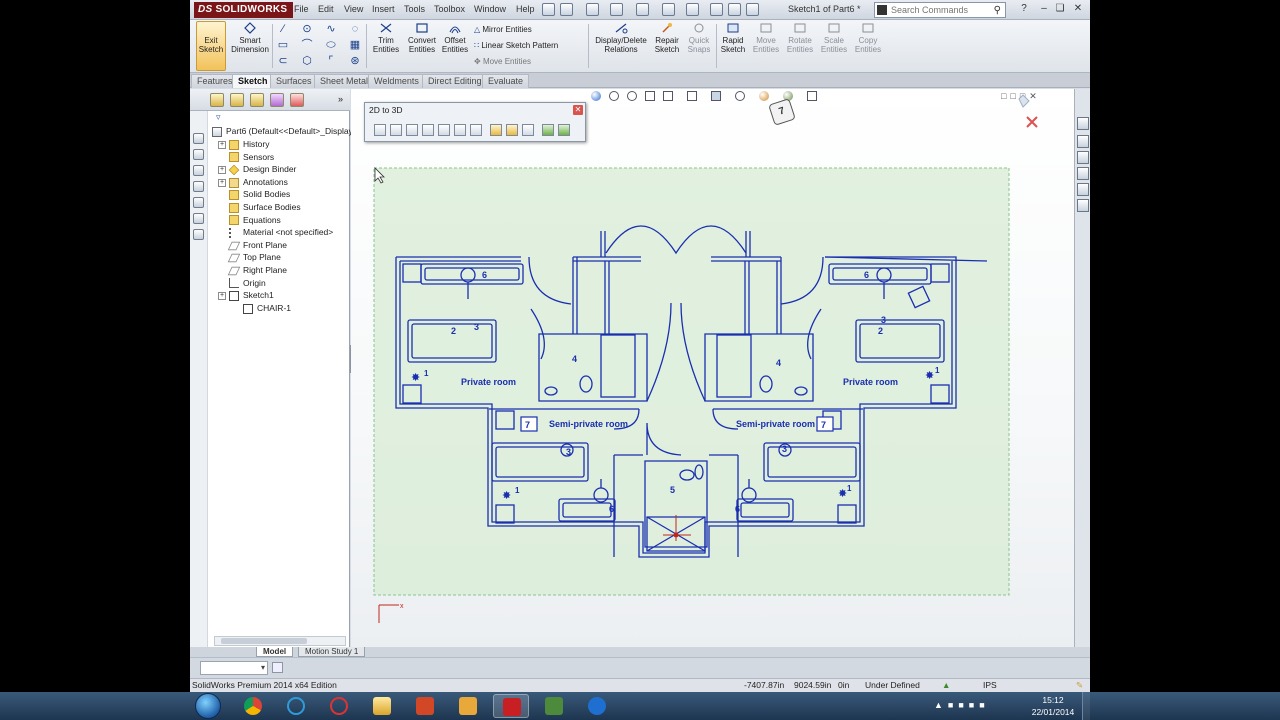 This screenshot has height=720, width=1280. Describe the element at coordinates (734, 9) in the screenshot. I see `file-properties-icon` at that location.